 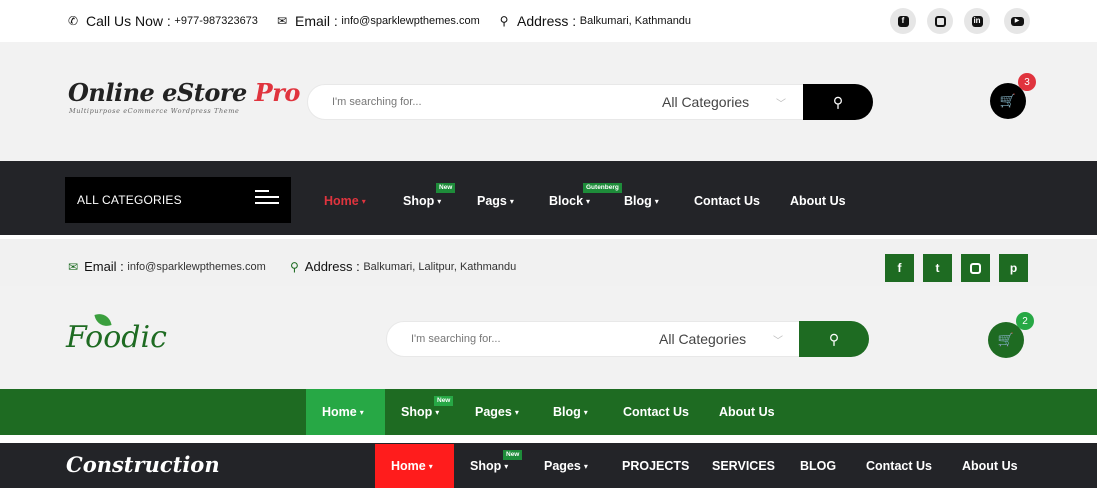 What do you see at coordinates (899, 466) in the screenshot?
I see `construction-nav-contact: Contact Us` at bounding box center [899, 466].